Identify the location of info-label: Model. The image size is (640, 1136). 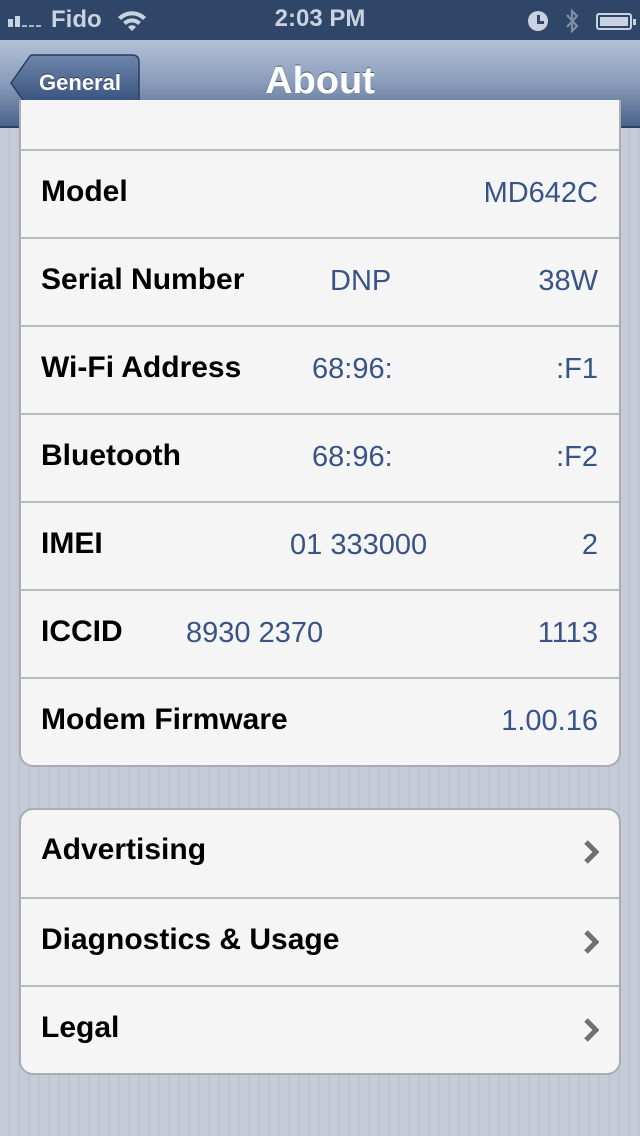
(84, 191).